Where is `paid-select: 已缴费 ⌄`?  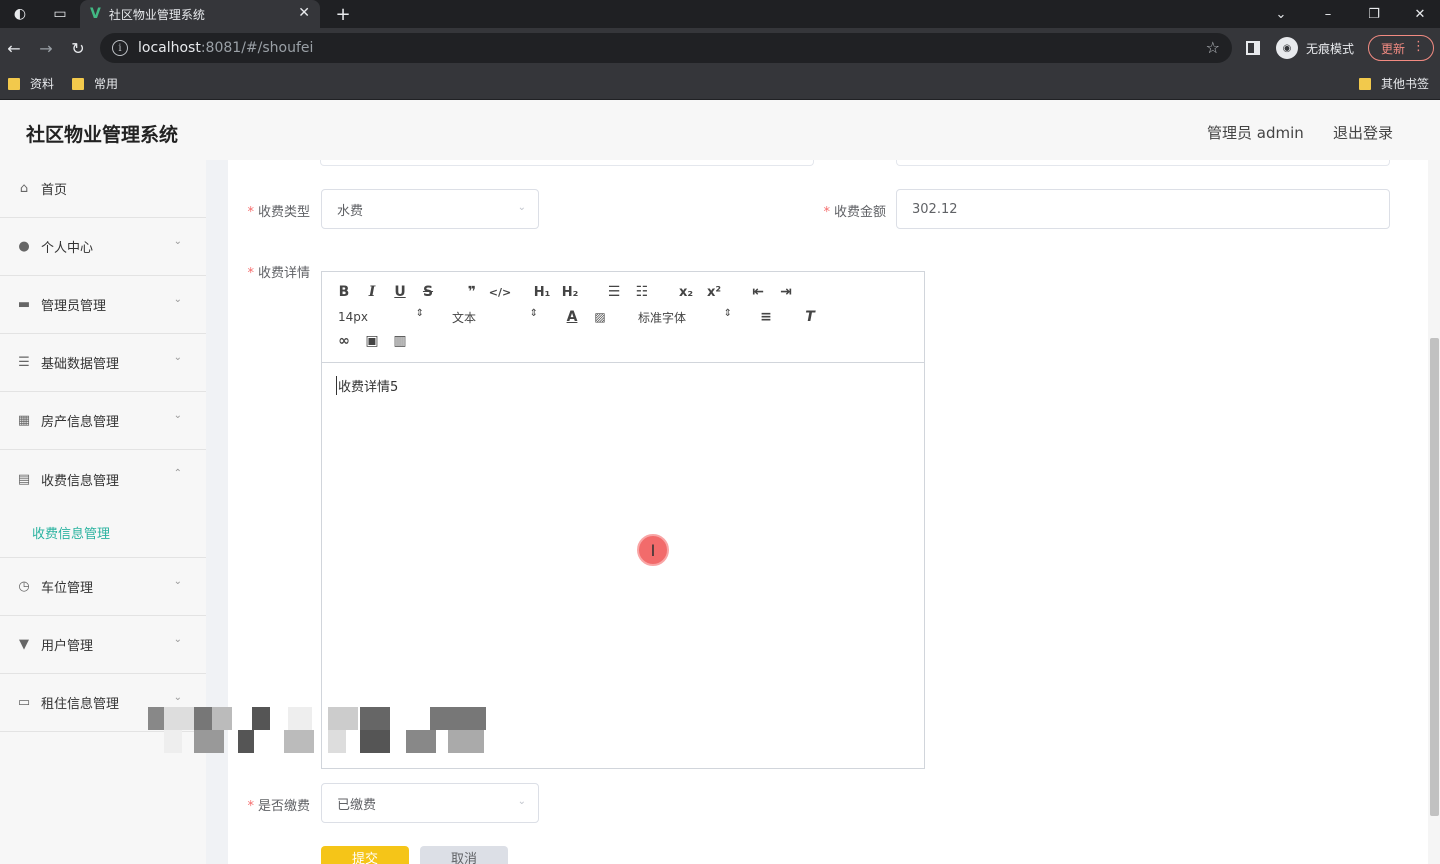
paid-select: 已缴费 ⌄ is located at coordinates (430, 803).